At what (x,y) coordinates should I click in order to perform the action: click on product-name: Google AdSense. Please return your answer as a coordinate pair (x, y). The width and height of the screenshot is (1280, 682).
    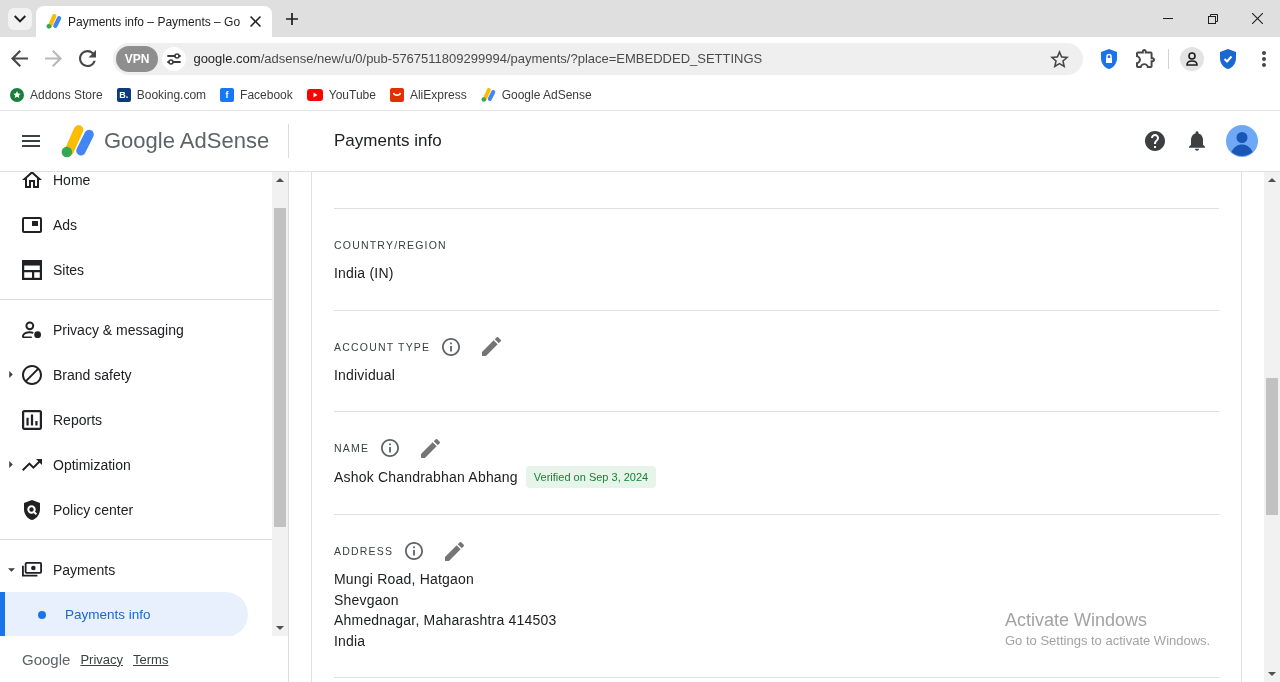
    Looking at the image, I should click on (187, 141).